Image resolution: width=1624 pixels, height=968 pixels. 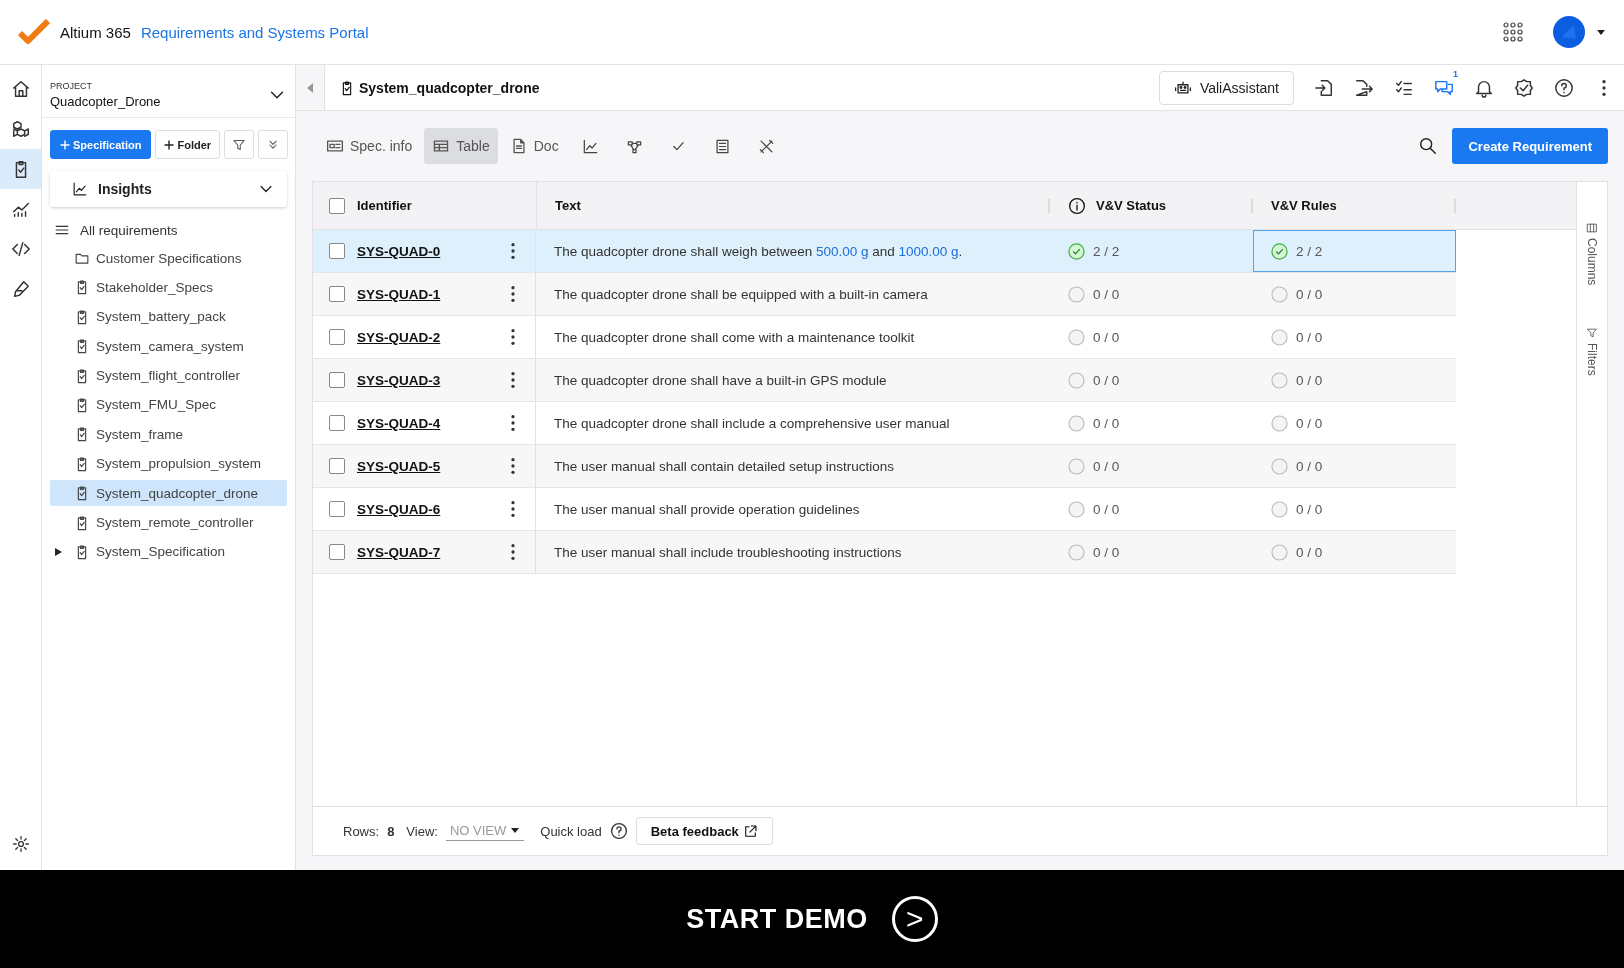 I want to click on requirement-id-link: SYS-QUAD-1, so click(x=424, y=294).